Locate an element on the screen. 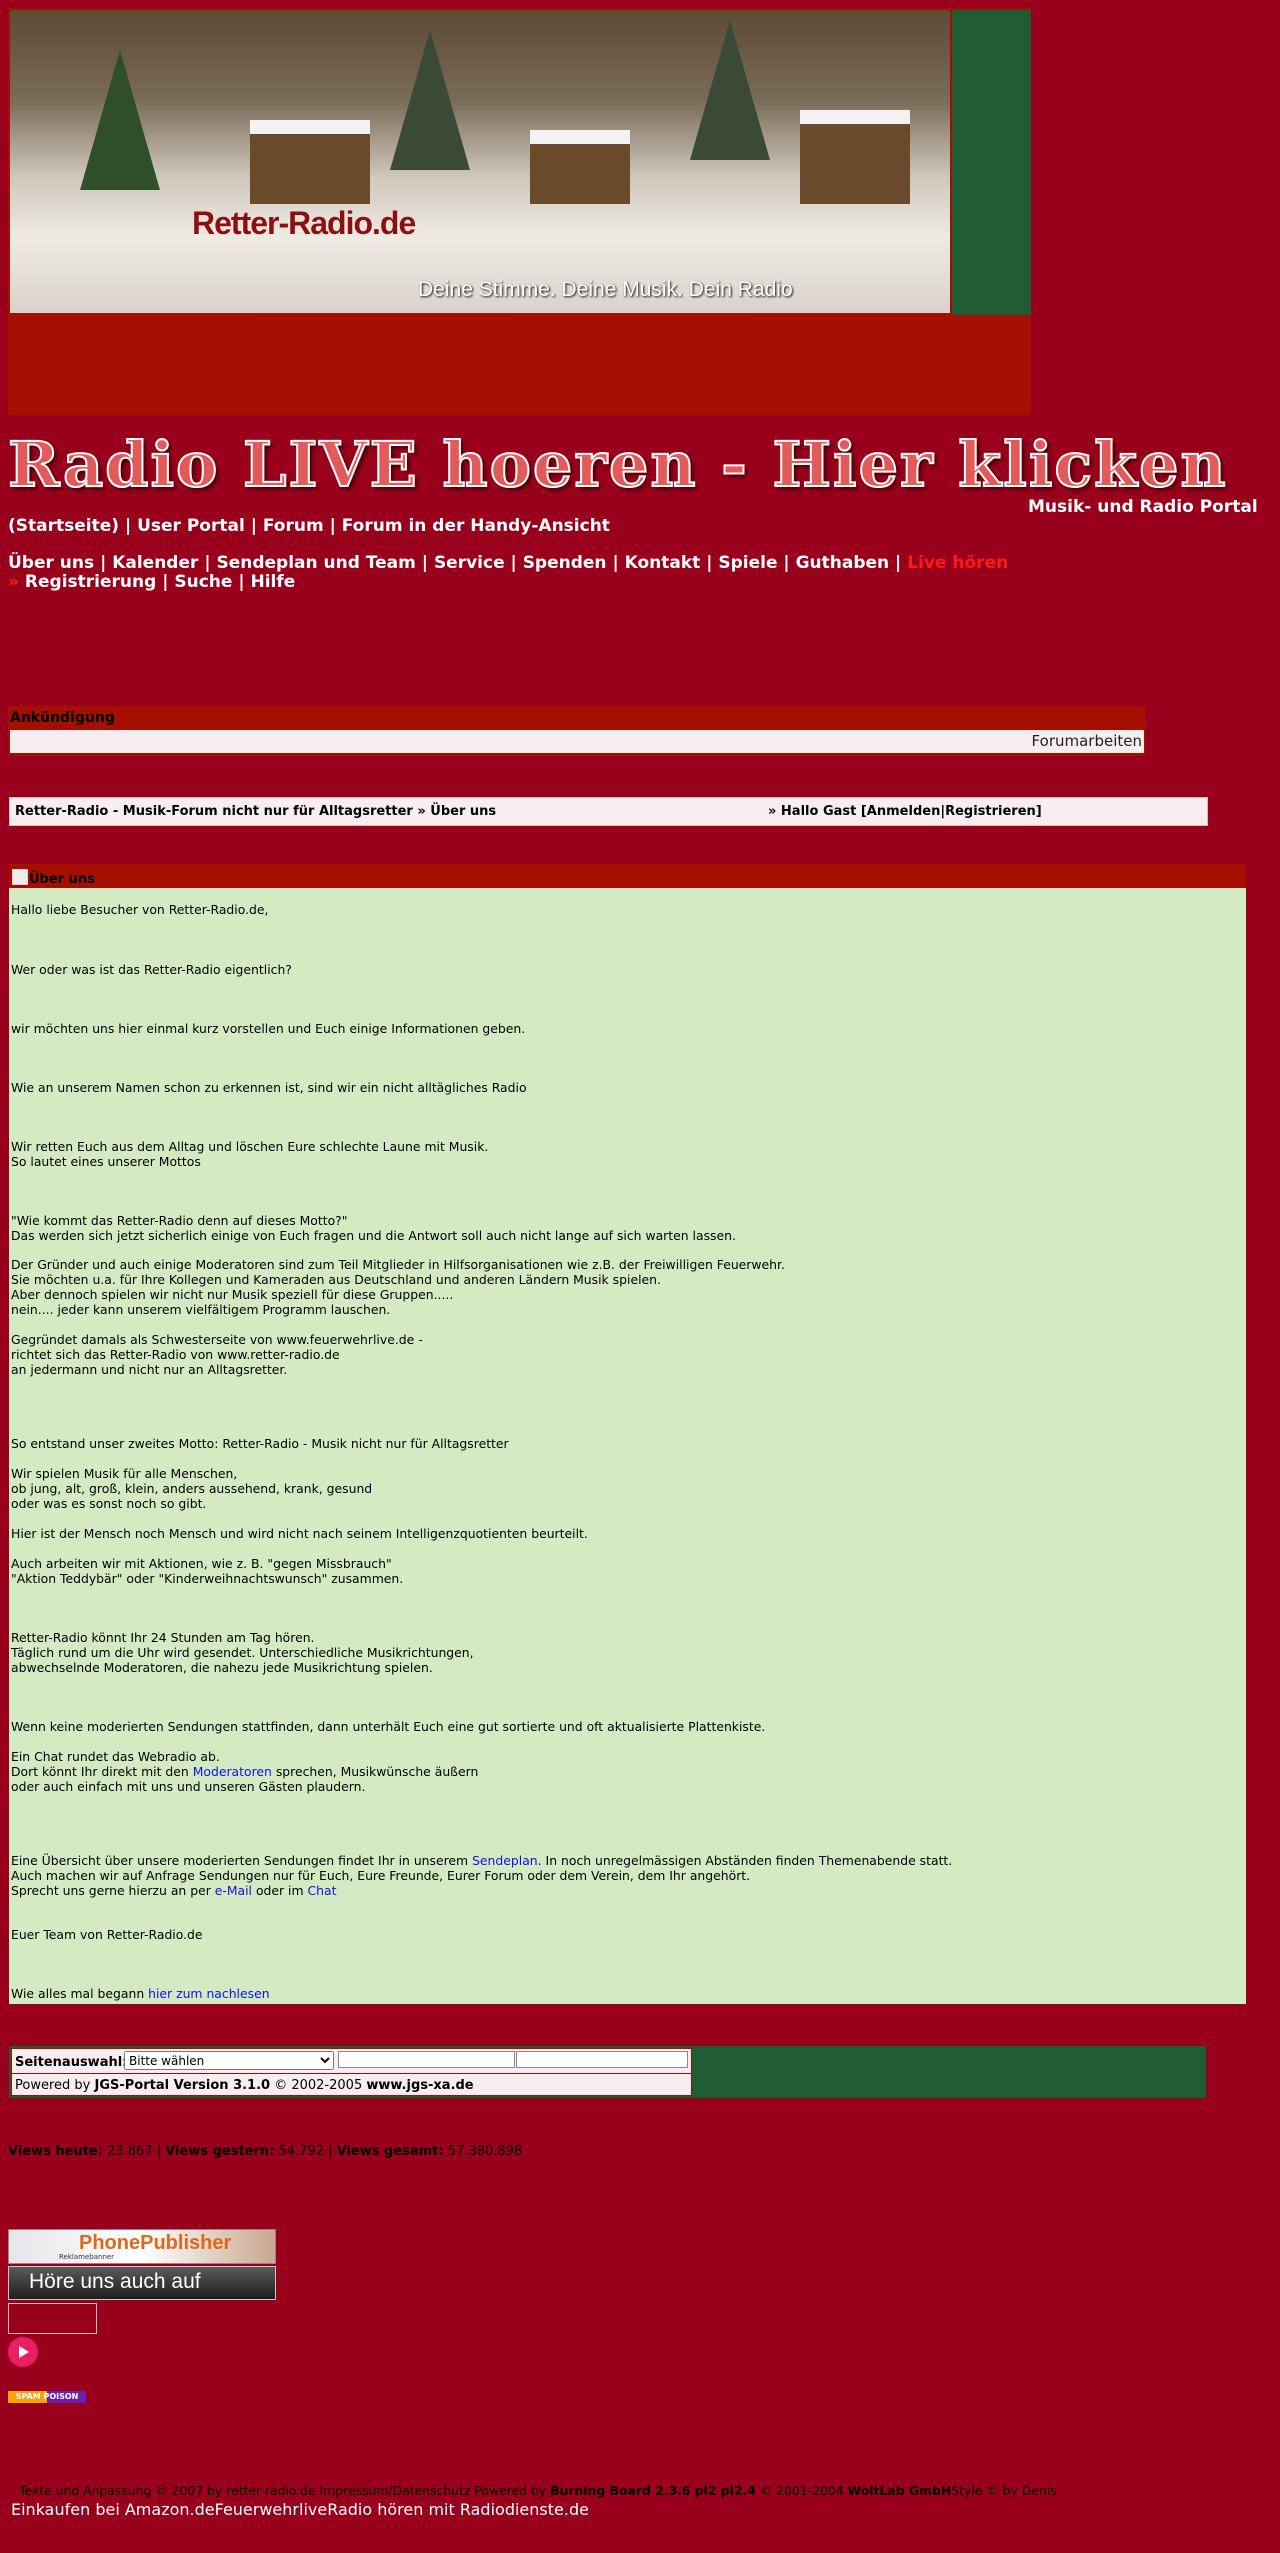 This screenshot has width=1280, height=2553. paragraph: Euer Team von Retter-Radio.de is located at coordinates (107, 1934).